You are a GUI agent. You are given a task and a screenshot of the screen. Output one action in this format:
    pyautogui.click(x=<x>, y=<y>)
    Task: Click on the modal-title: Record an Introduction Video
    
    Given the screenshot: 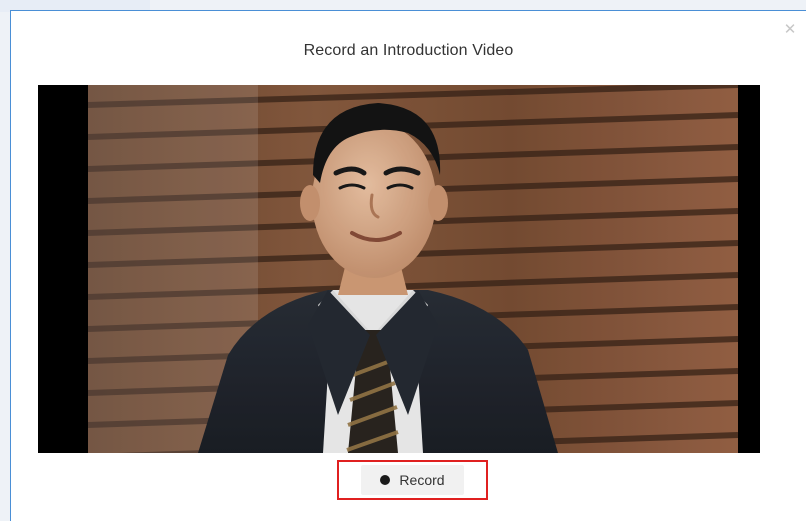 What is the action you would take?
    pyautogui.click(x=408, y=50)
    